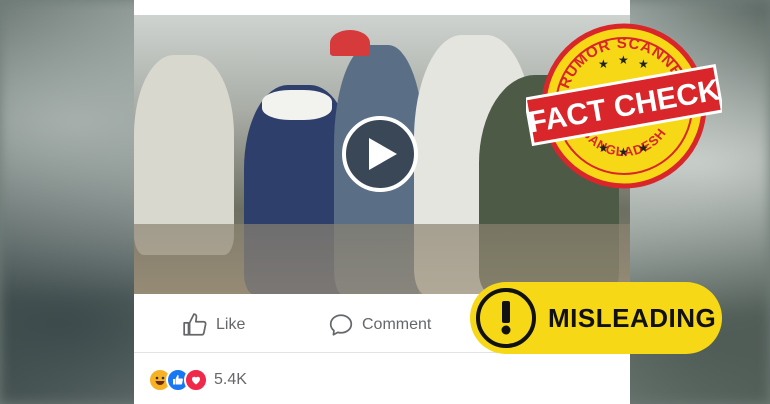 The height and width of the screenshot is (404, 770). What do you see at coordinates (632, 317) in the screenshot?
I see `verdict-label: MISLEADING` at bounding box center [632, 317].